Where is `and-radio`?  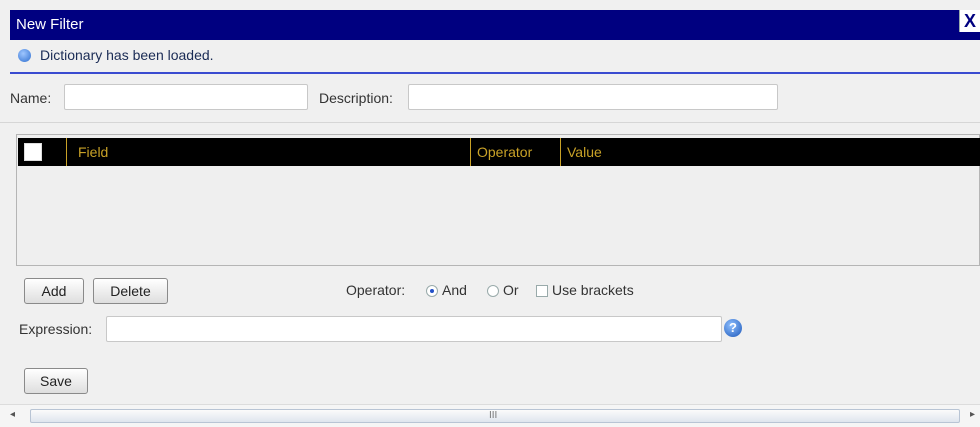
and-radio is located at coordinates (432, 291).